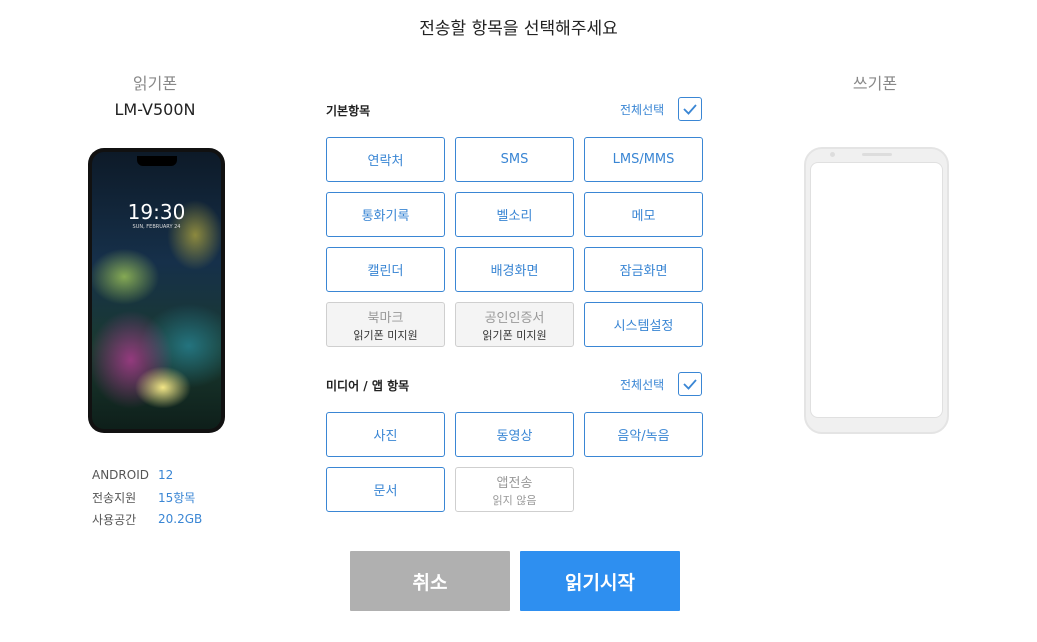  I want to click on option-label: 문서, so click(385, 491).